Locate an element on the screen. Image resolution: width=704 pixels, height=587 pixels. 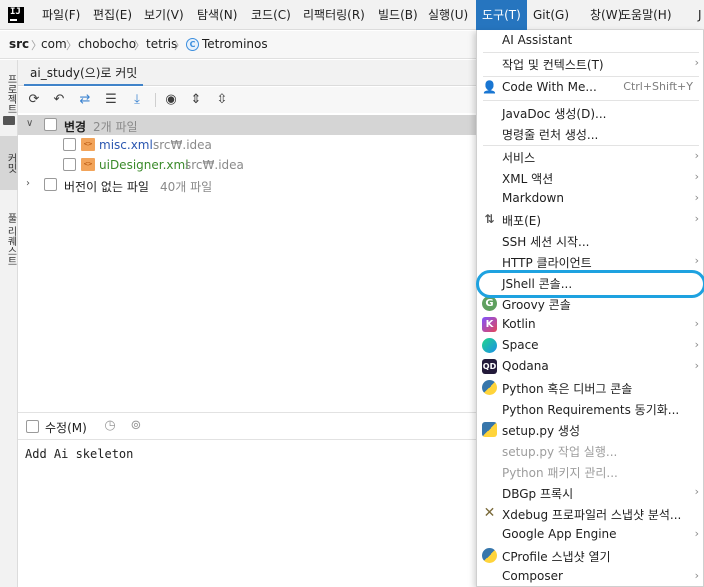
tree-row-file: <> uiDesigner.xml src₩.idea is located at coordinates (247, 165).